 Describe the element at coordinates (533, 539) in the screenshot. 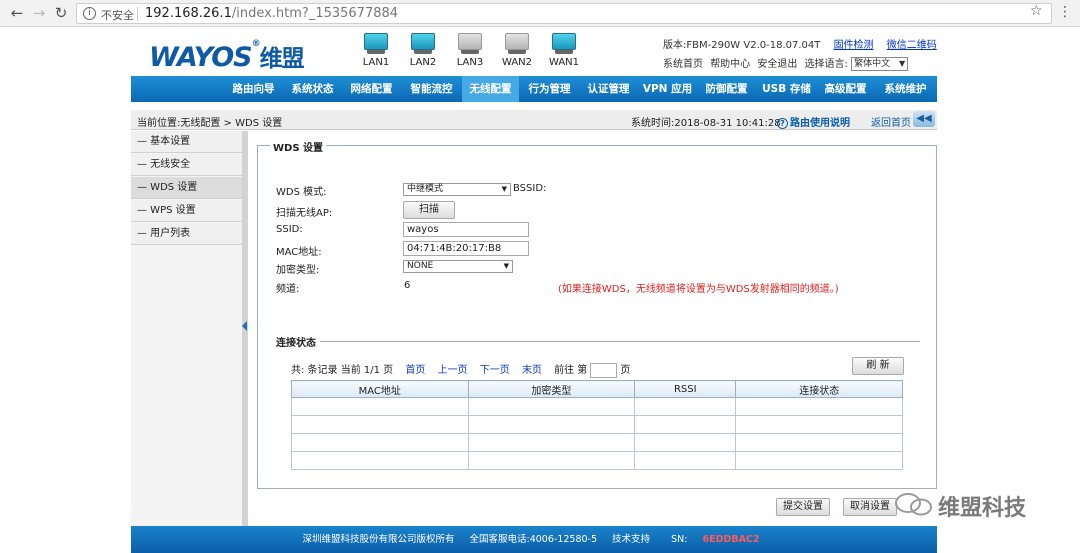

I see `footer-hotline: 全国客服电话:4006-12580-5` at that location.